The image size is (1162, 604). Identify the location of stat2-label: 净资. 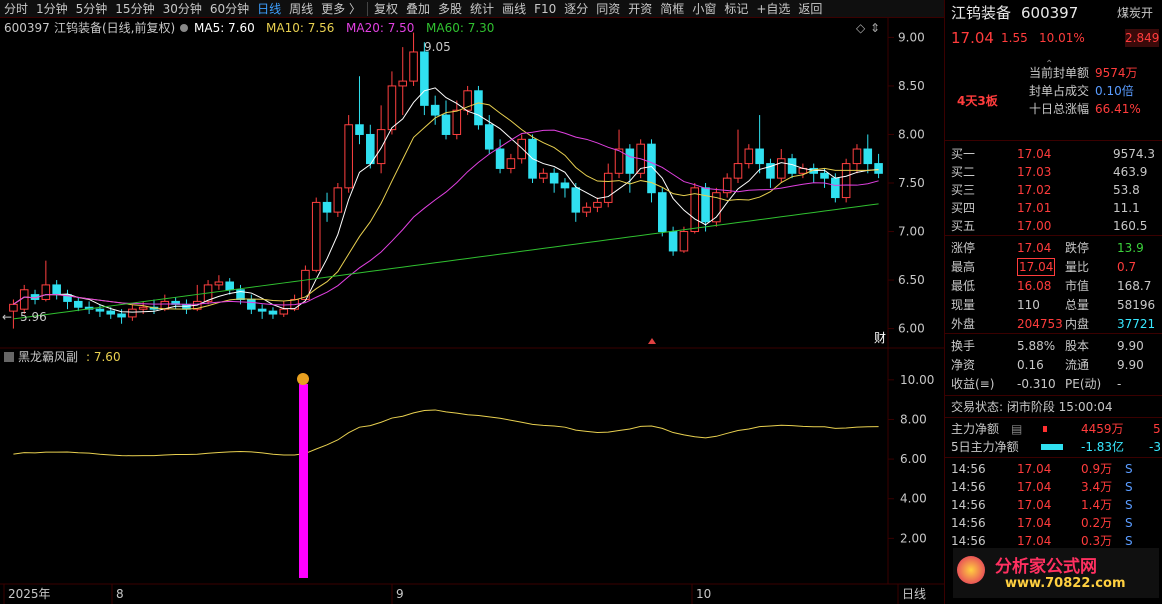
(963, 365).